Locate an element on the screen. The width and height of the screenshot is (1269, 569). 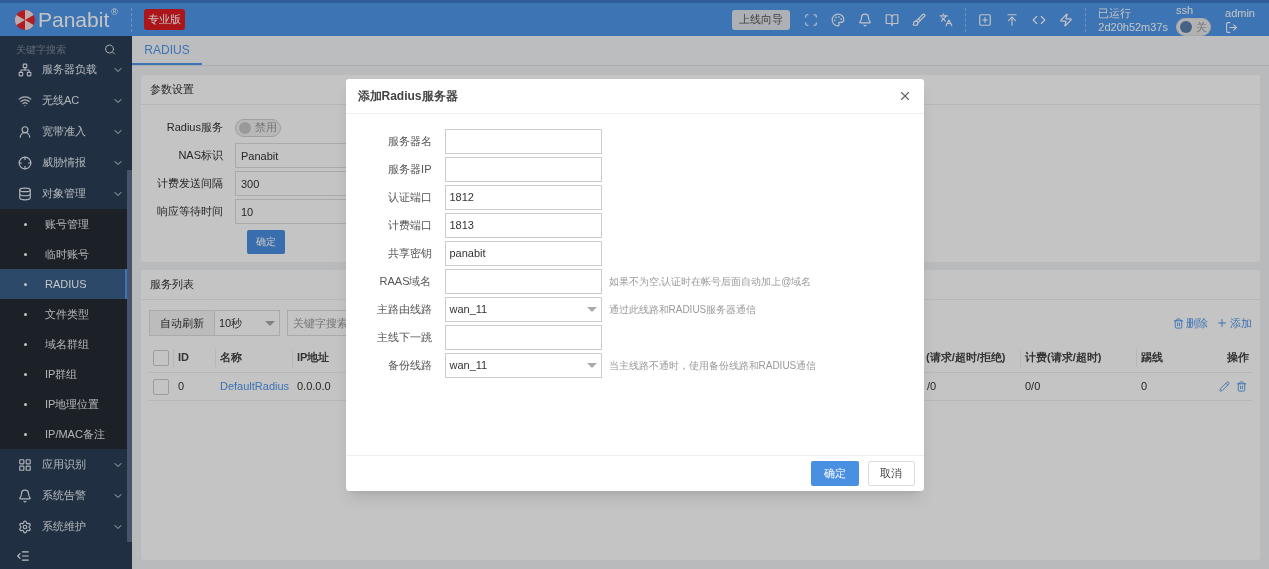
field-label: 主线下一跳 is located at coordinates (403, 337).